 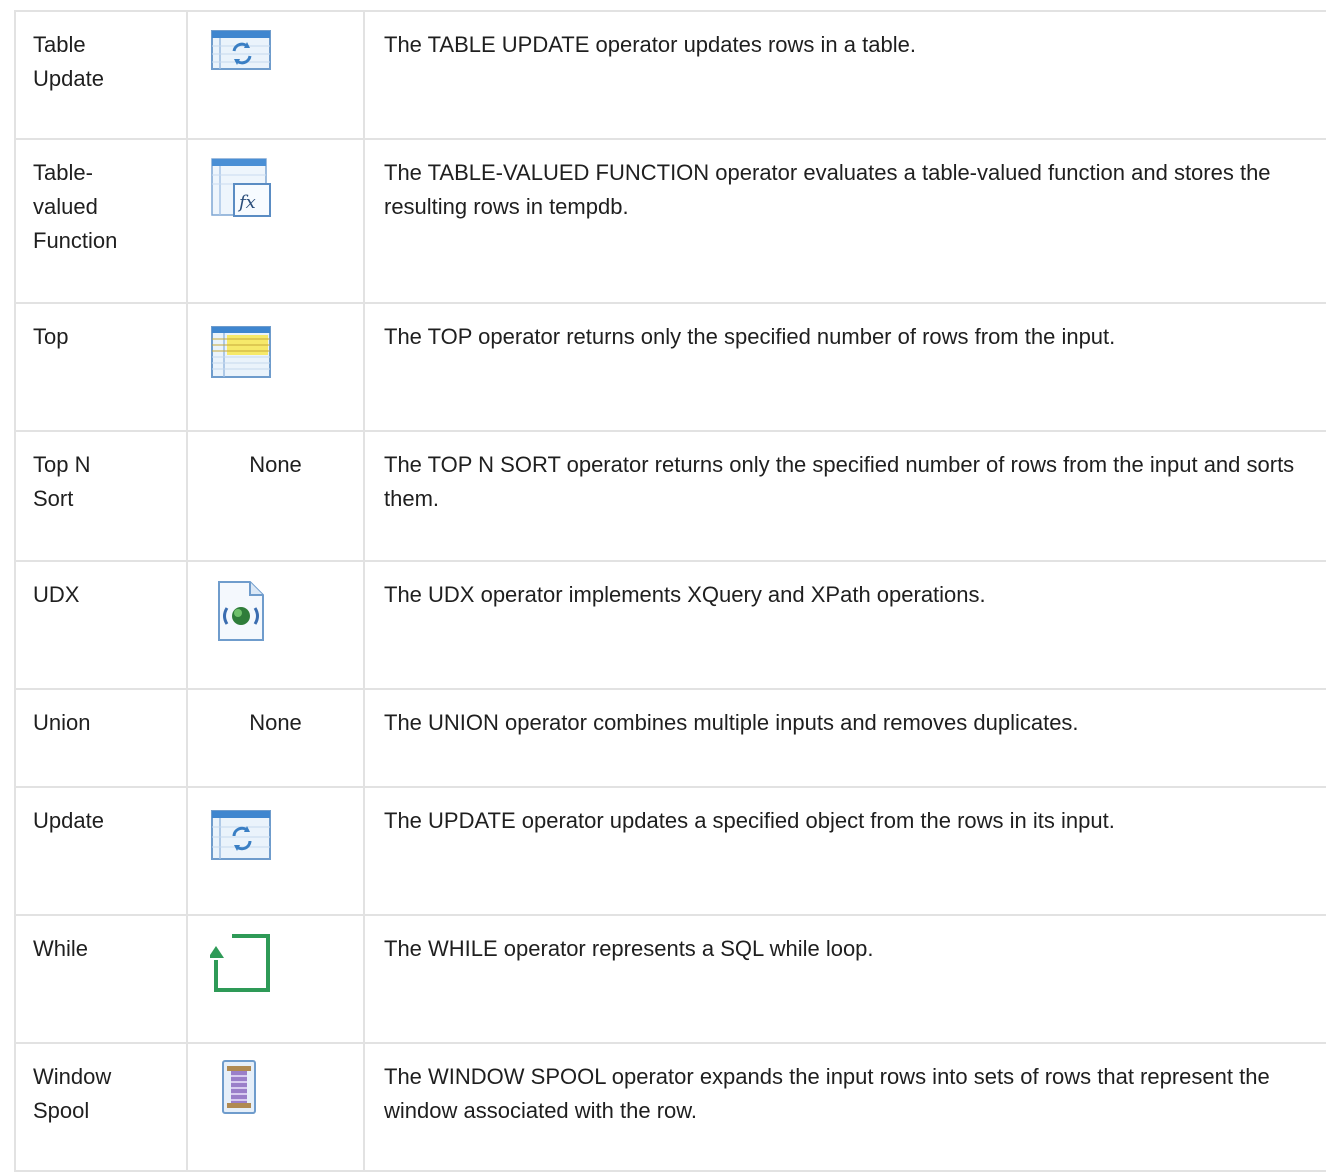 I want to click on operator-name: Top, so click(x=51, y=336).